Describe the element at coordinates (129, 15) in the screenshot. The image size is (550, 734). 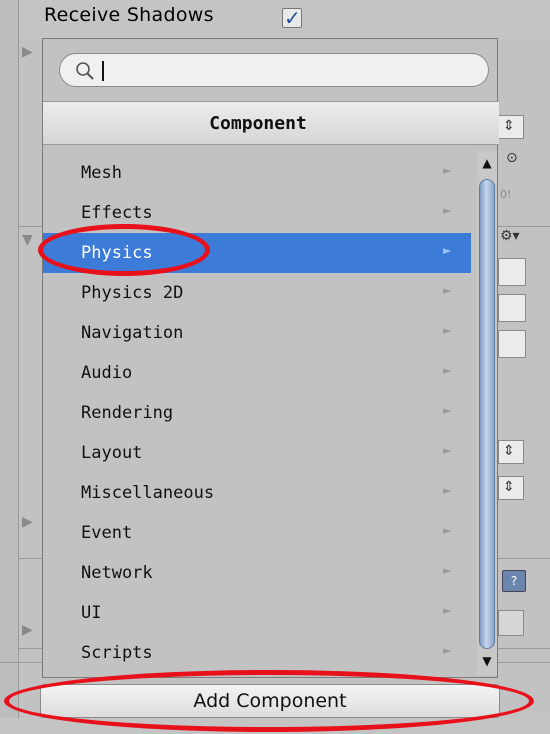
I see `receive-shadows-label: Receive Shadows` at that location.